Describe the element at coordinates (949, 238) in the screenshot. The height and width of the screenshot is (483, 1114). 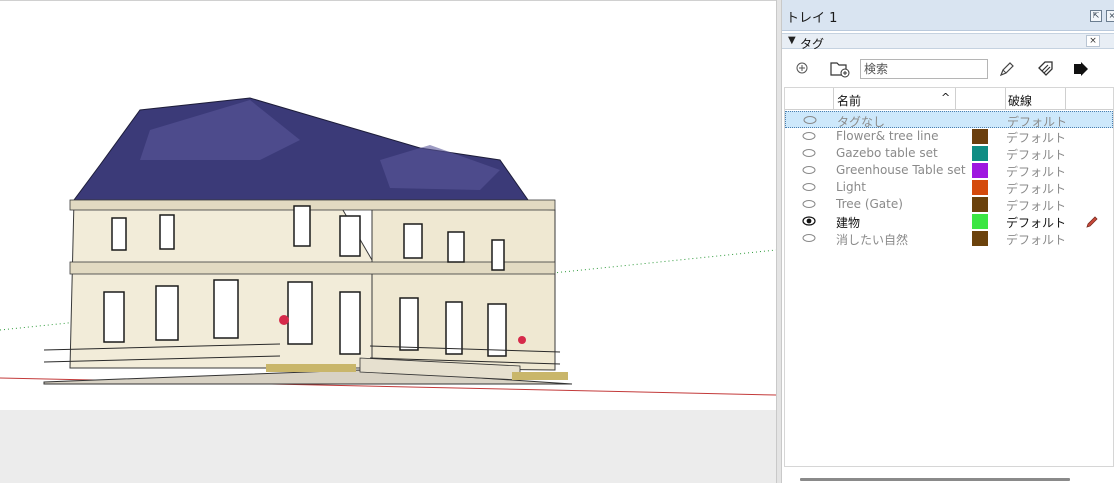
I see `tag-row: 消したい自然 デフォルト` at that location.